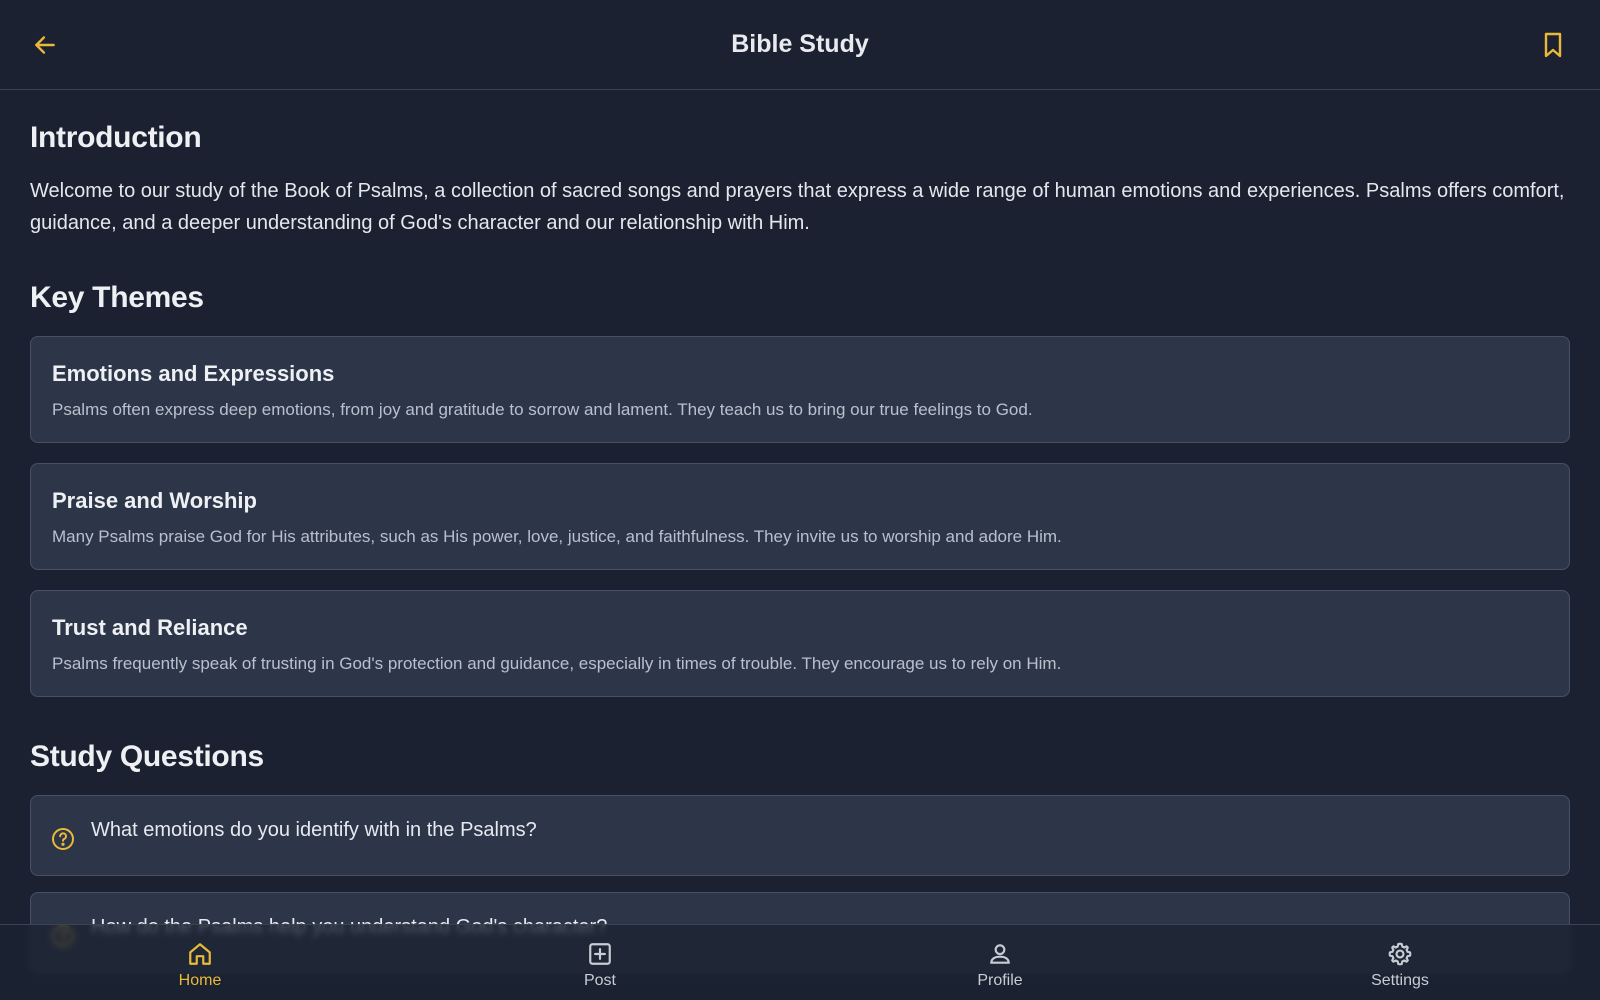 The height and width of the screenshot is (1000, 1600). I want to click on nav-item-settings: Settings, so click(1400, 962).